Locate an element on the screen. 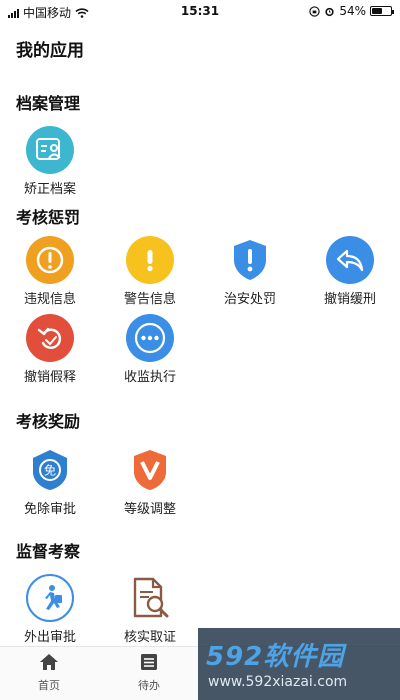 Image resolution: width=400 pixels, height=700 pixels. tab-todo: 待办 is located at coordinates (149, 673).